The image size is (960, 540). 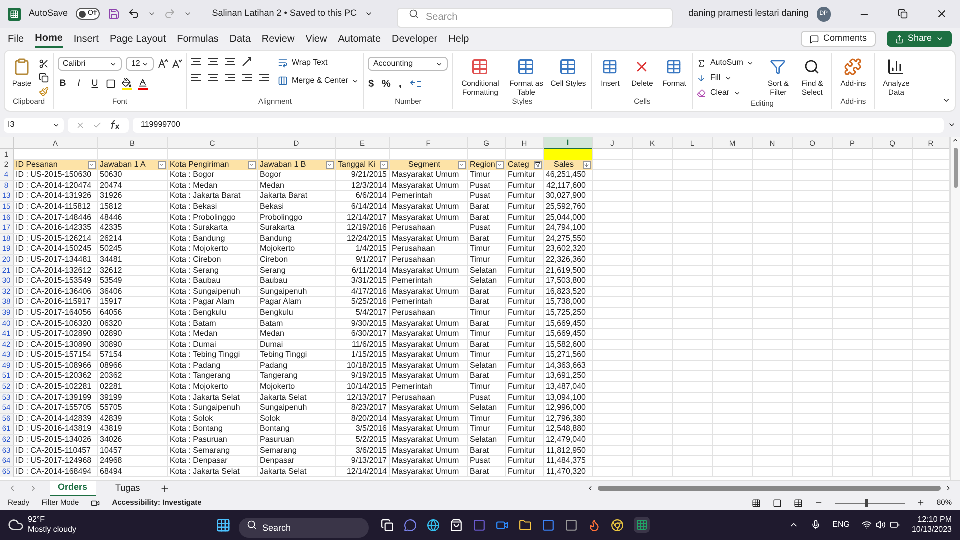 What do you see at coordinates (932, 530) in the screenshot?
I see `clock-date: 10/13/2023` at bounding box center [932, 530].